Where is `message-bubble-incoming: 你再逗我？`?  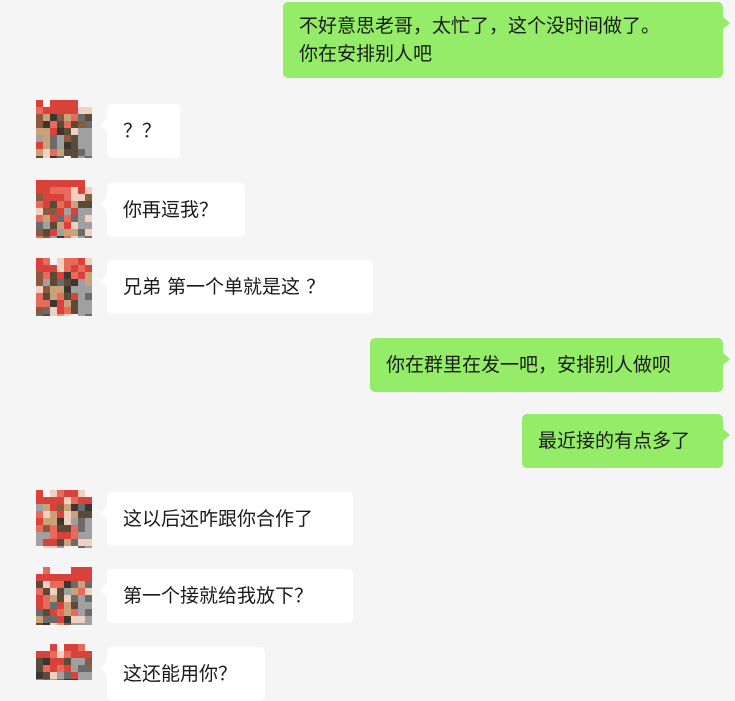
message-bubble-incoming: 你再逗我？ is located at coordinates (172, 210).